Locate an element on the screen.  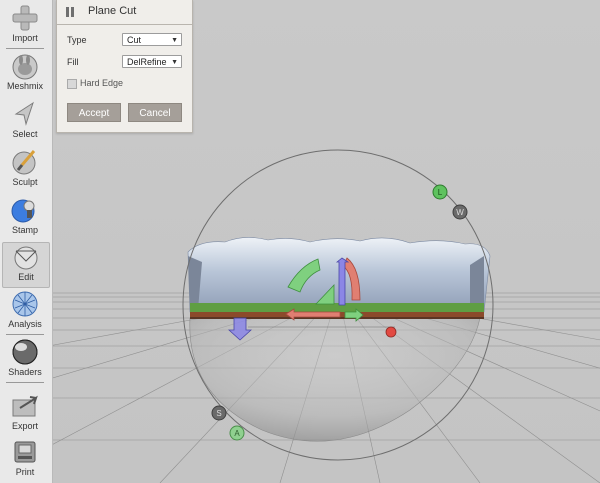
toolbar-print-label: Print is located at coordinates (25, 472).